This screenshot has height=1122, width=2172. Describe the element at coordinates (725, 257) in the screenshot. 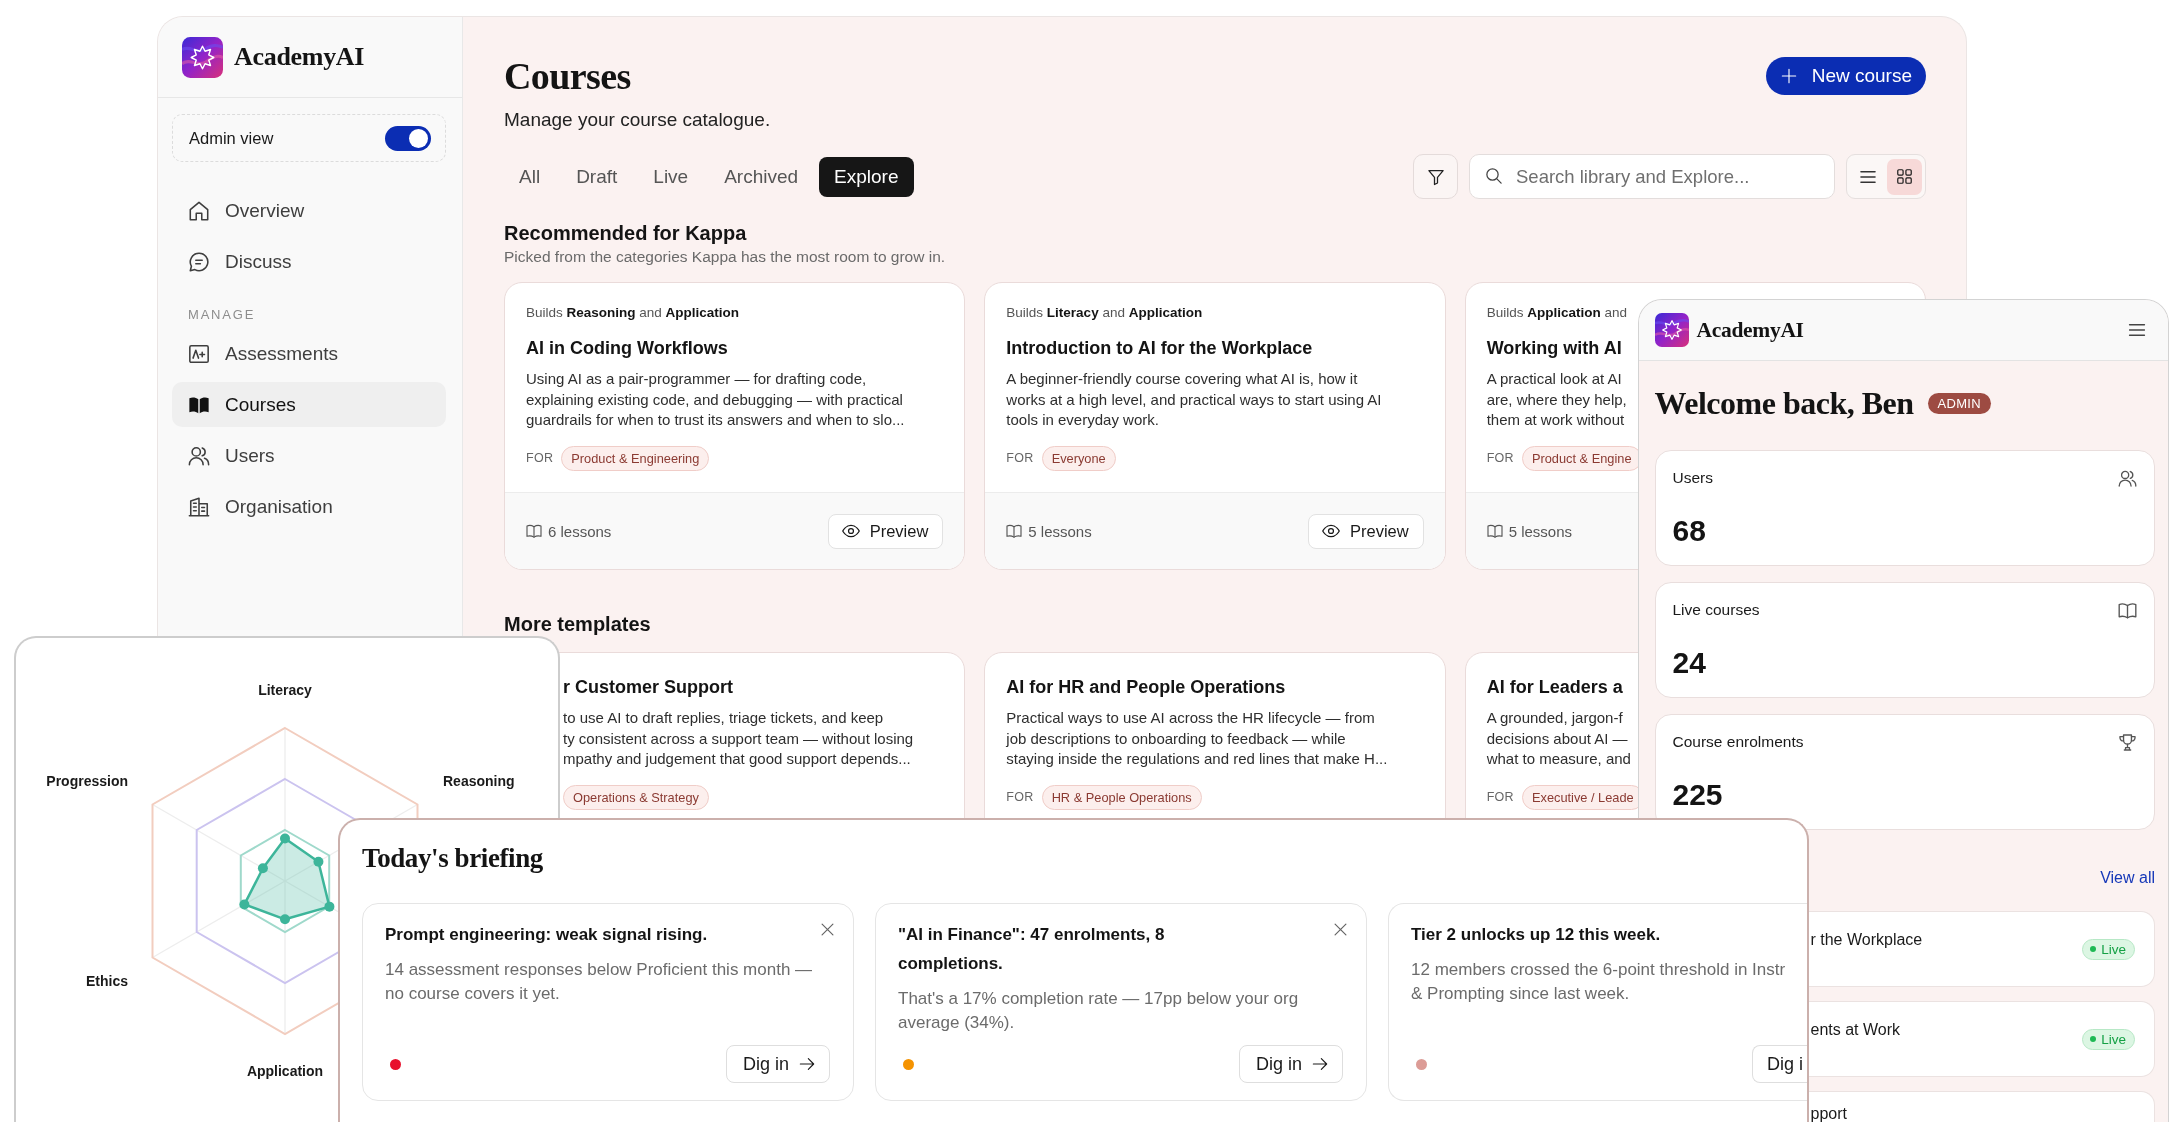

I see `section-subtitle: Picked from the categories Kappa has the most room to grow in.` at that location.